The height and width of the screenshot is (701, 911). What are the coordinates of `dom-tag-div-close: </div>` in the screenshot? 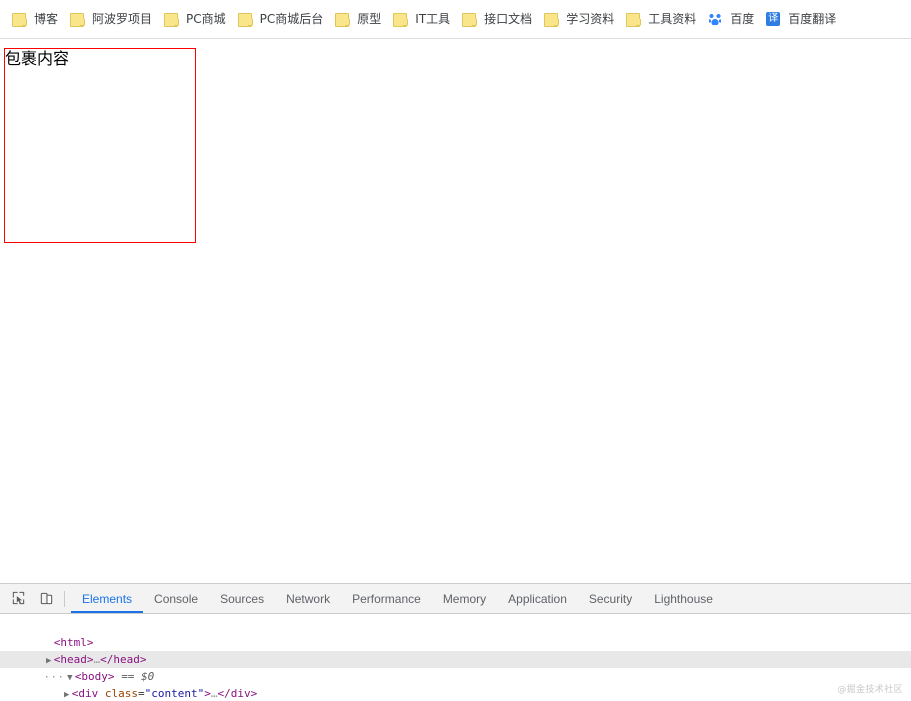 It's located at (237, 693).